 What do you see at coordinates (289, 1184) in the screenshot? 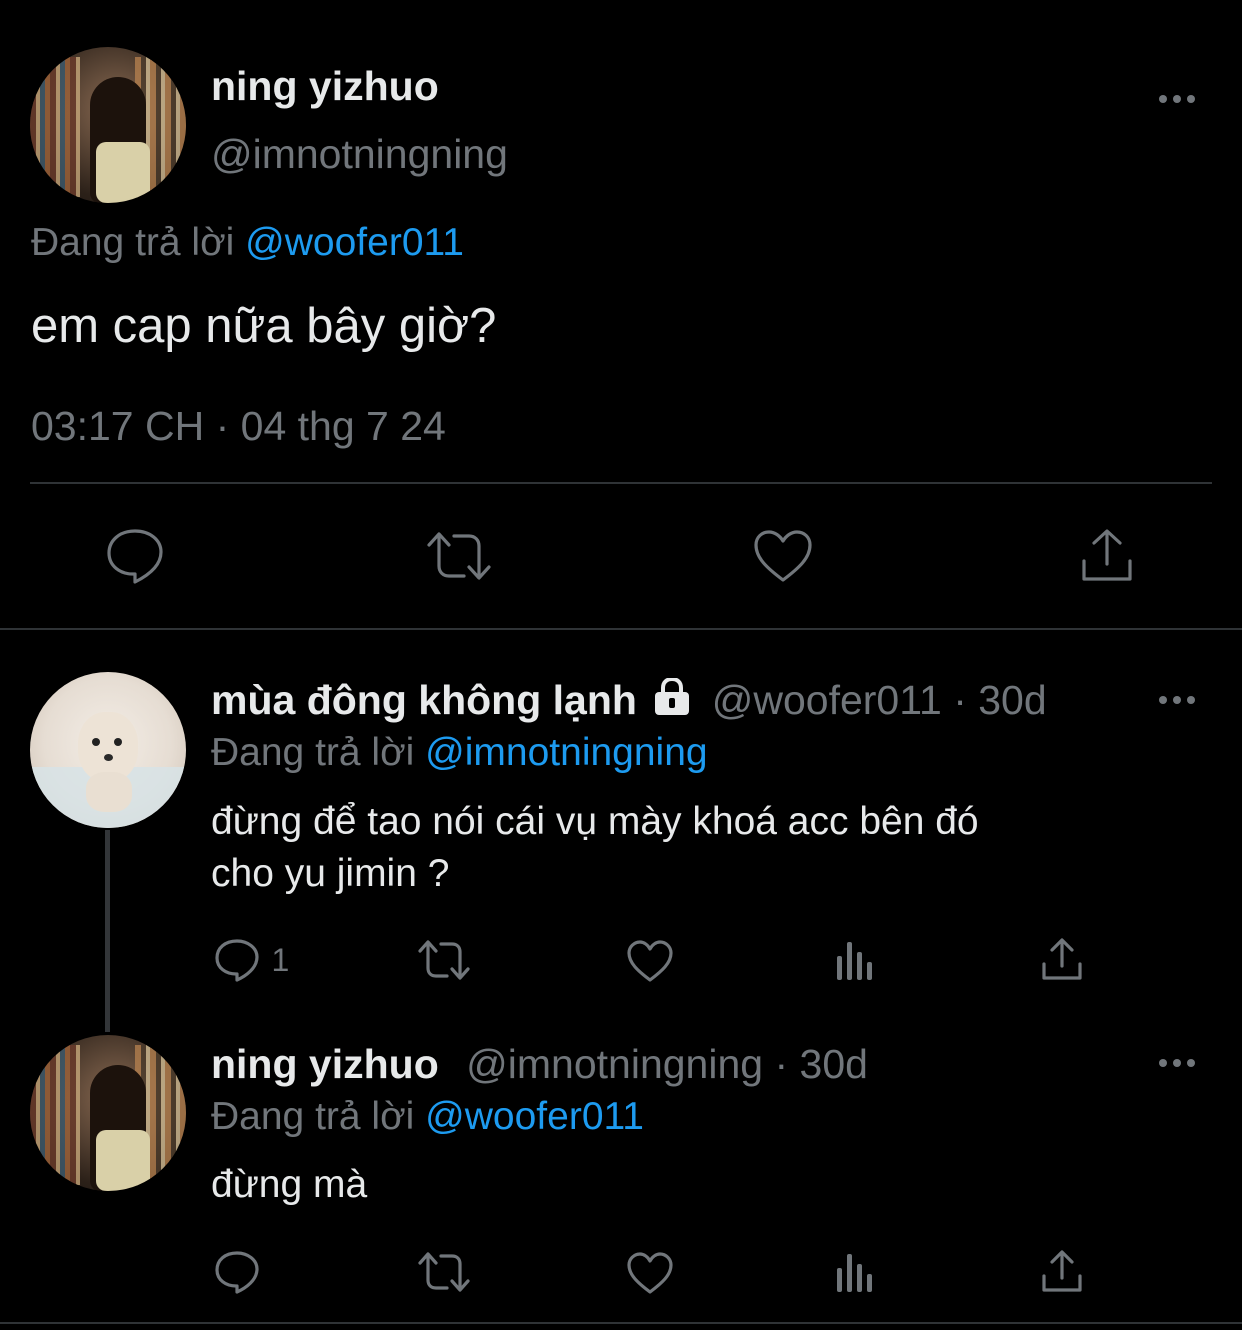
I see `reply-text: đừng mà` at bounding box center [289, 1184].